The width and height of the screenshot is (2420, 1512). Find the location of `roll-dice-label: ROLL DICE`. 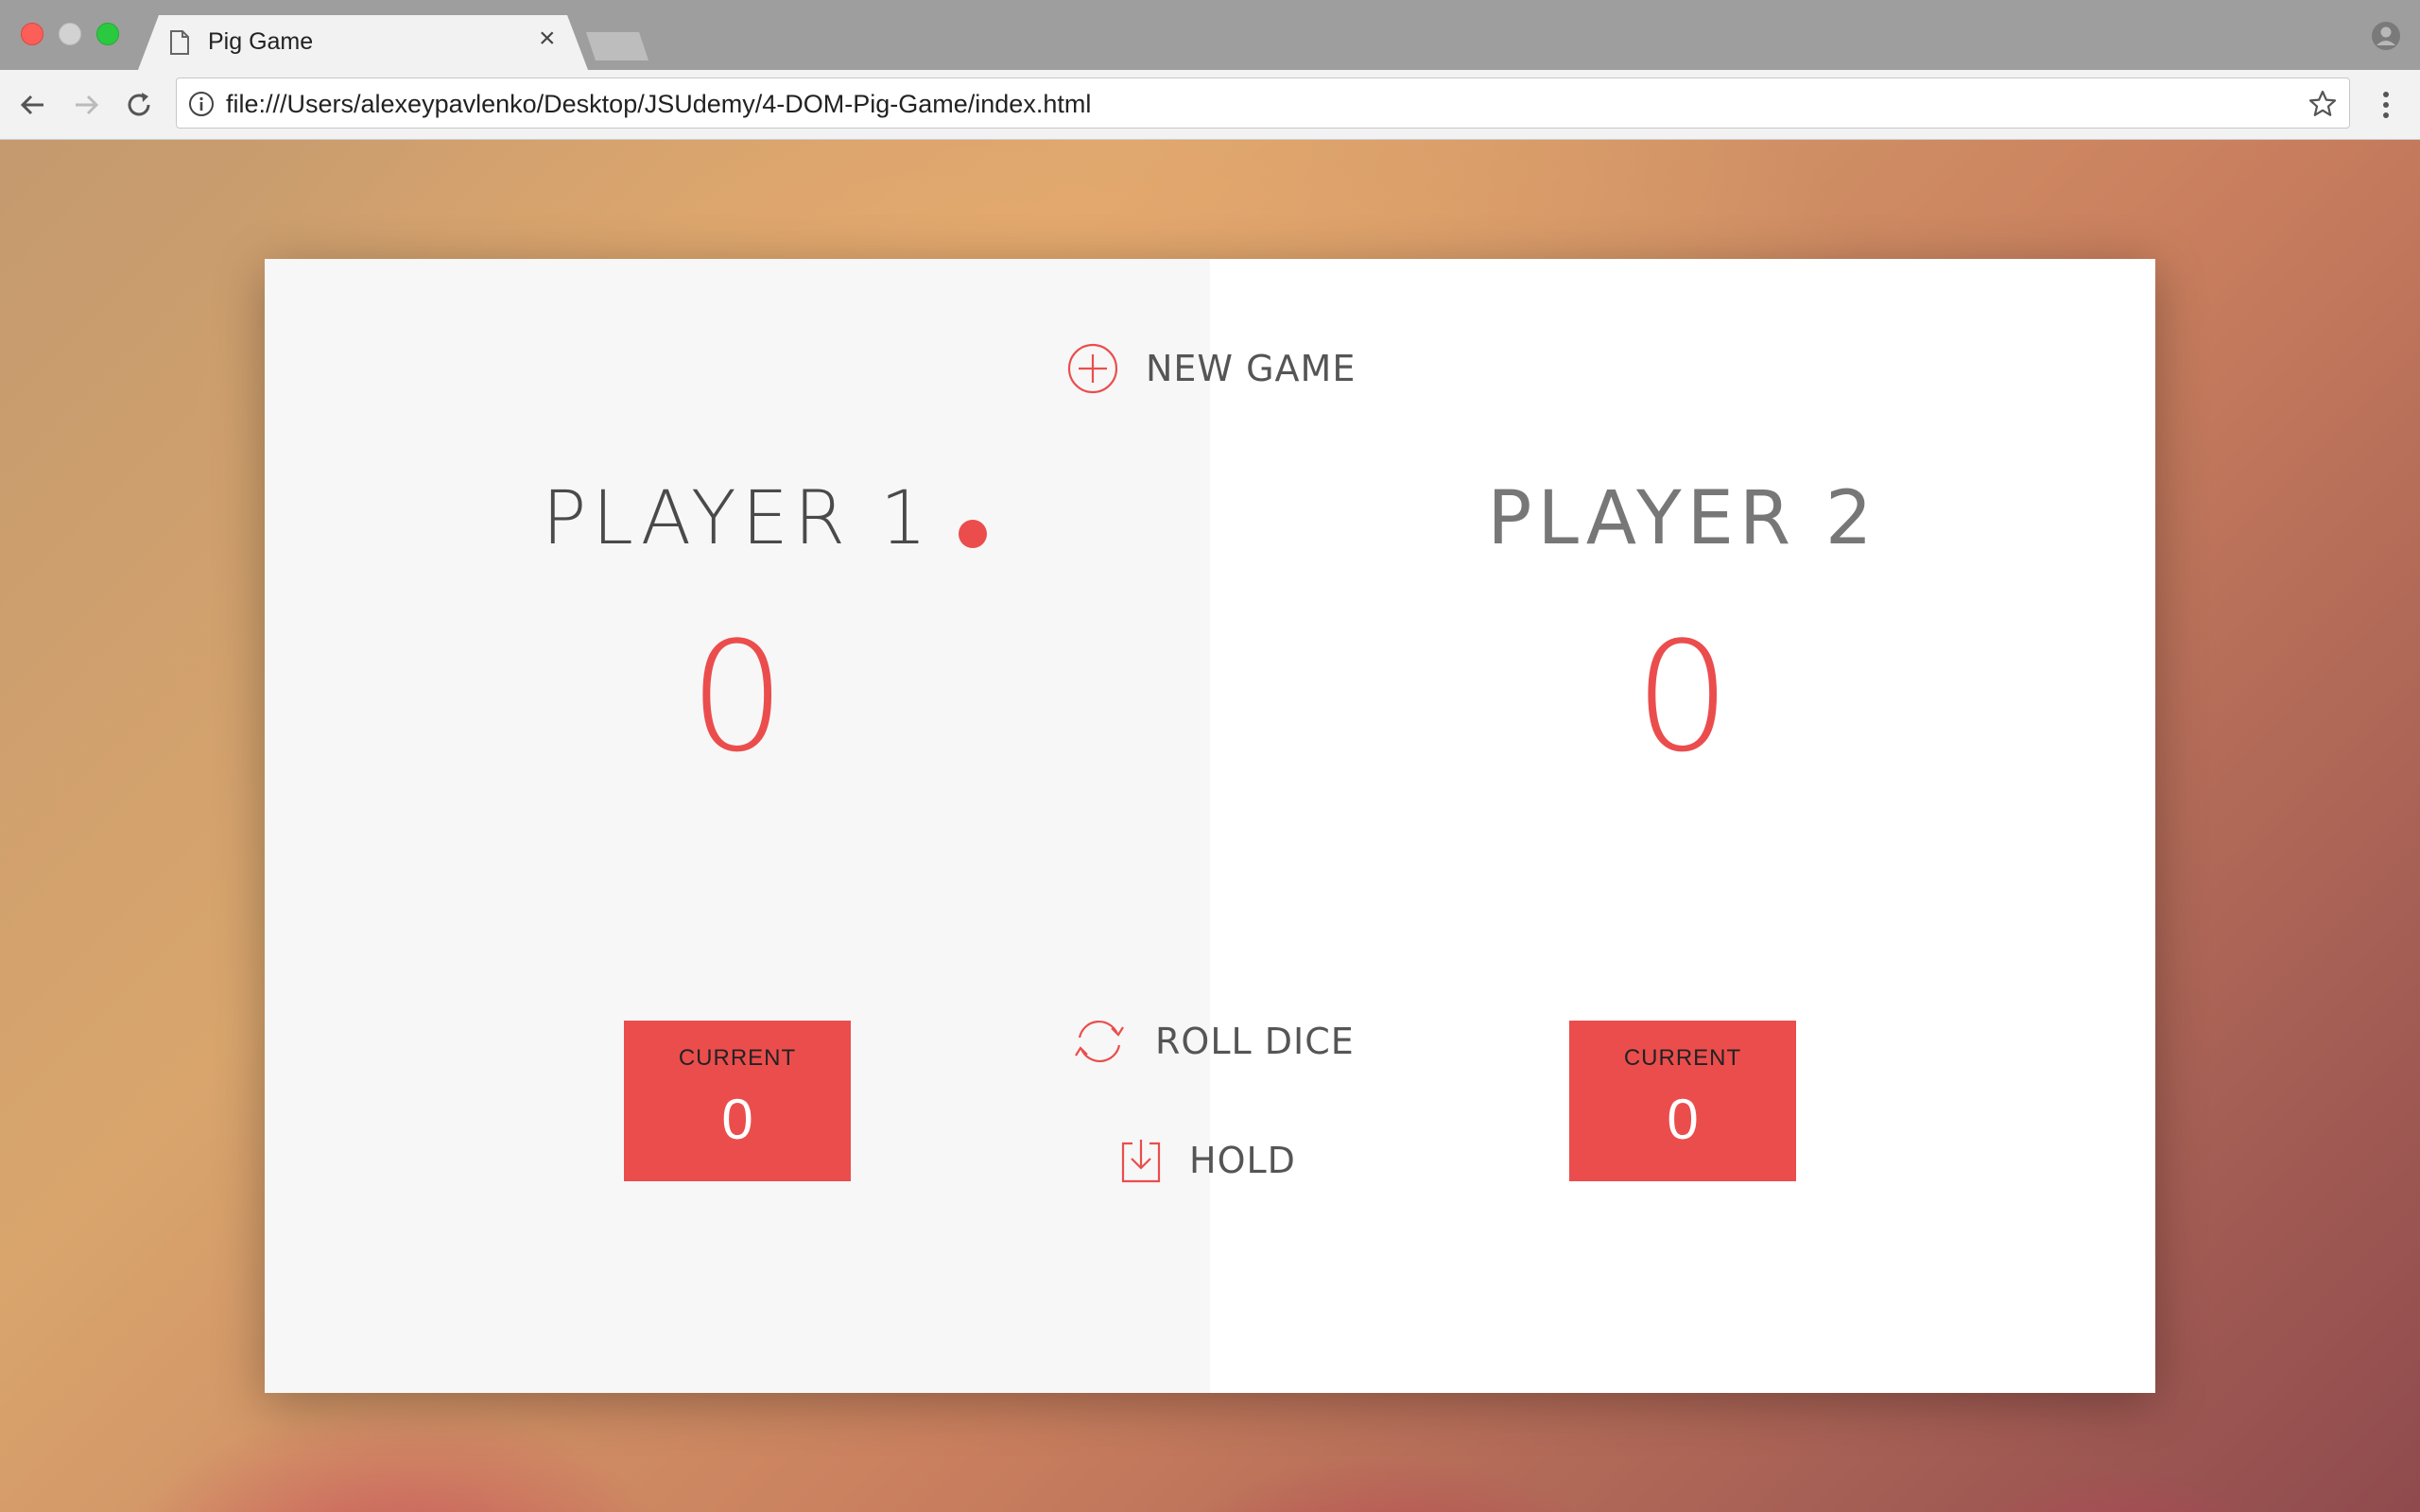

roll-dice-label: ROLL DICE is located at coordinates (1255, 1041).